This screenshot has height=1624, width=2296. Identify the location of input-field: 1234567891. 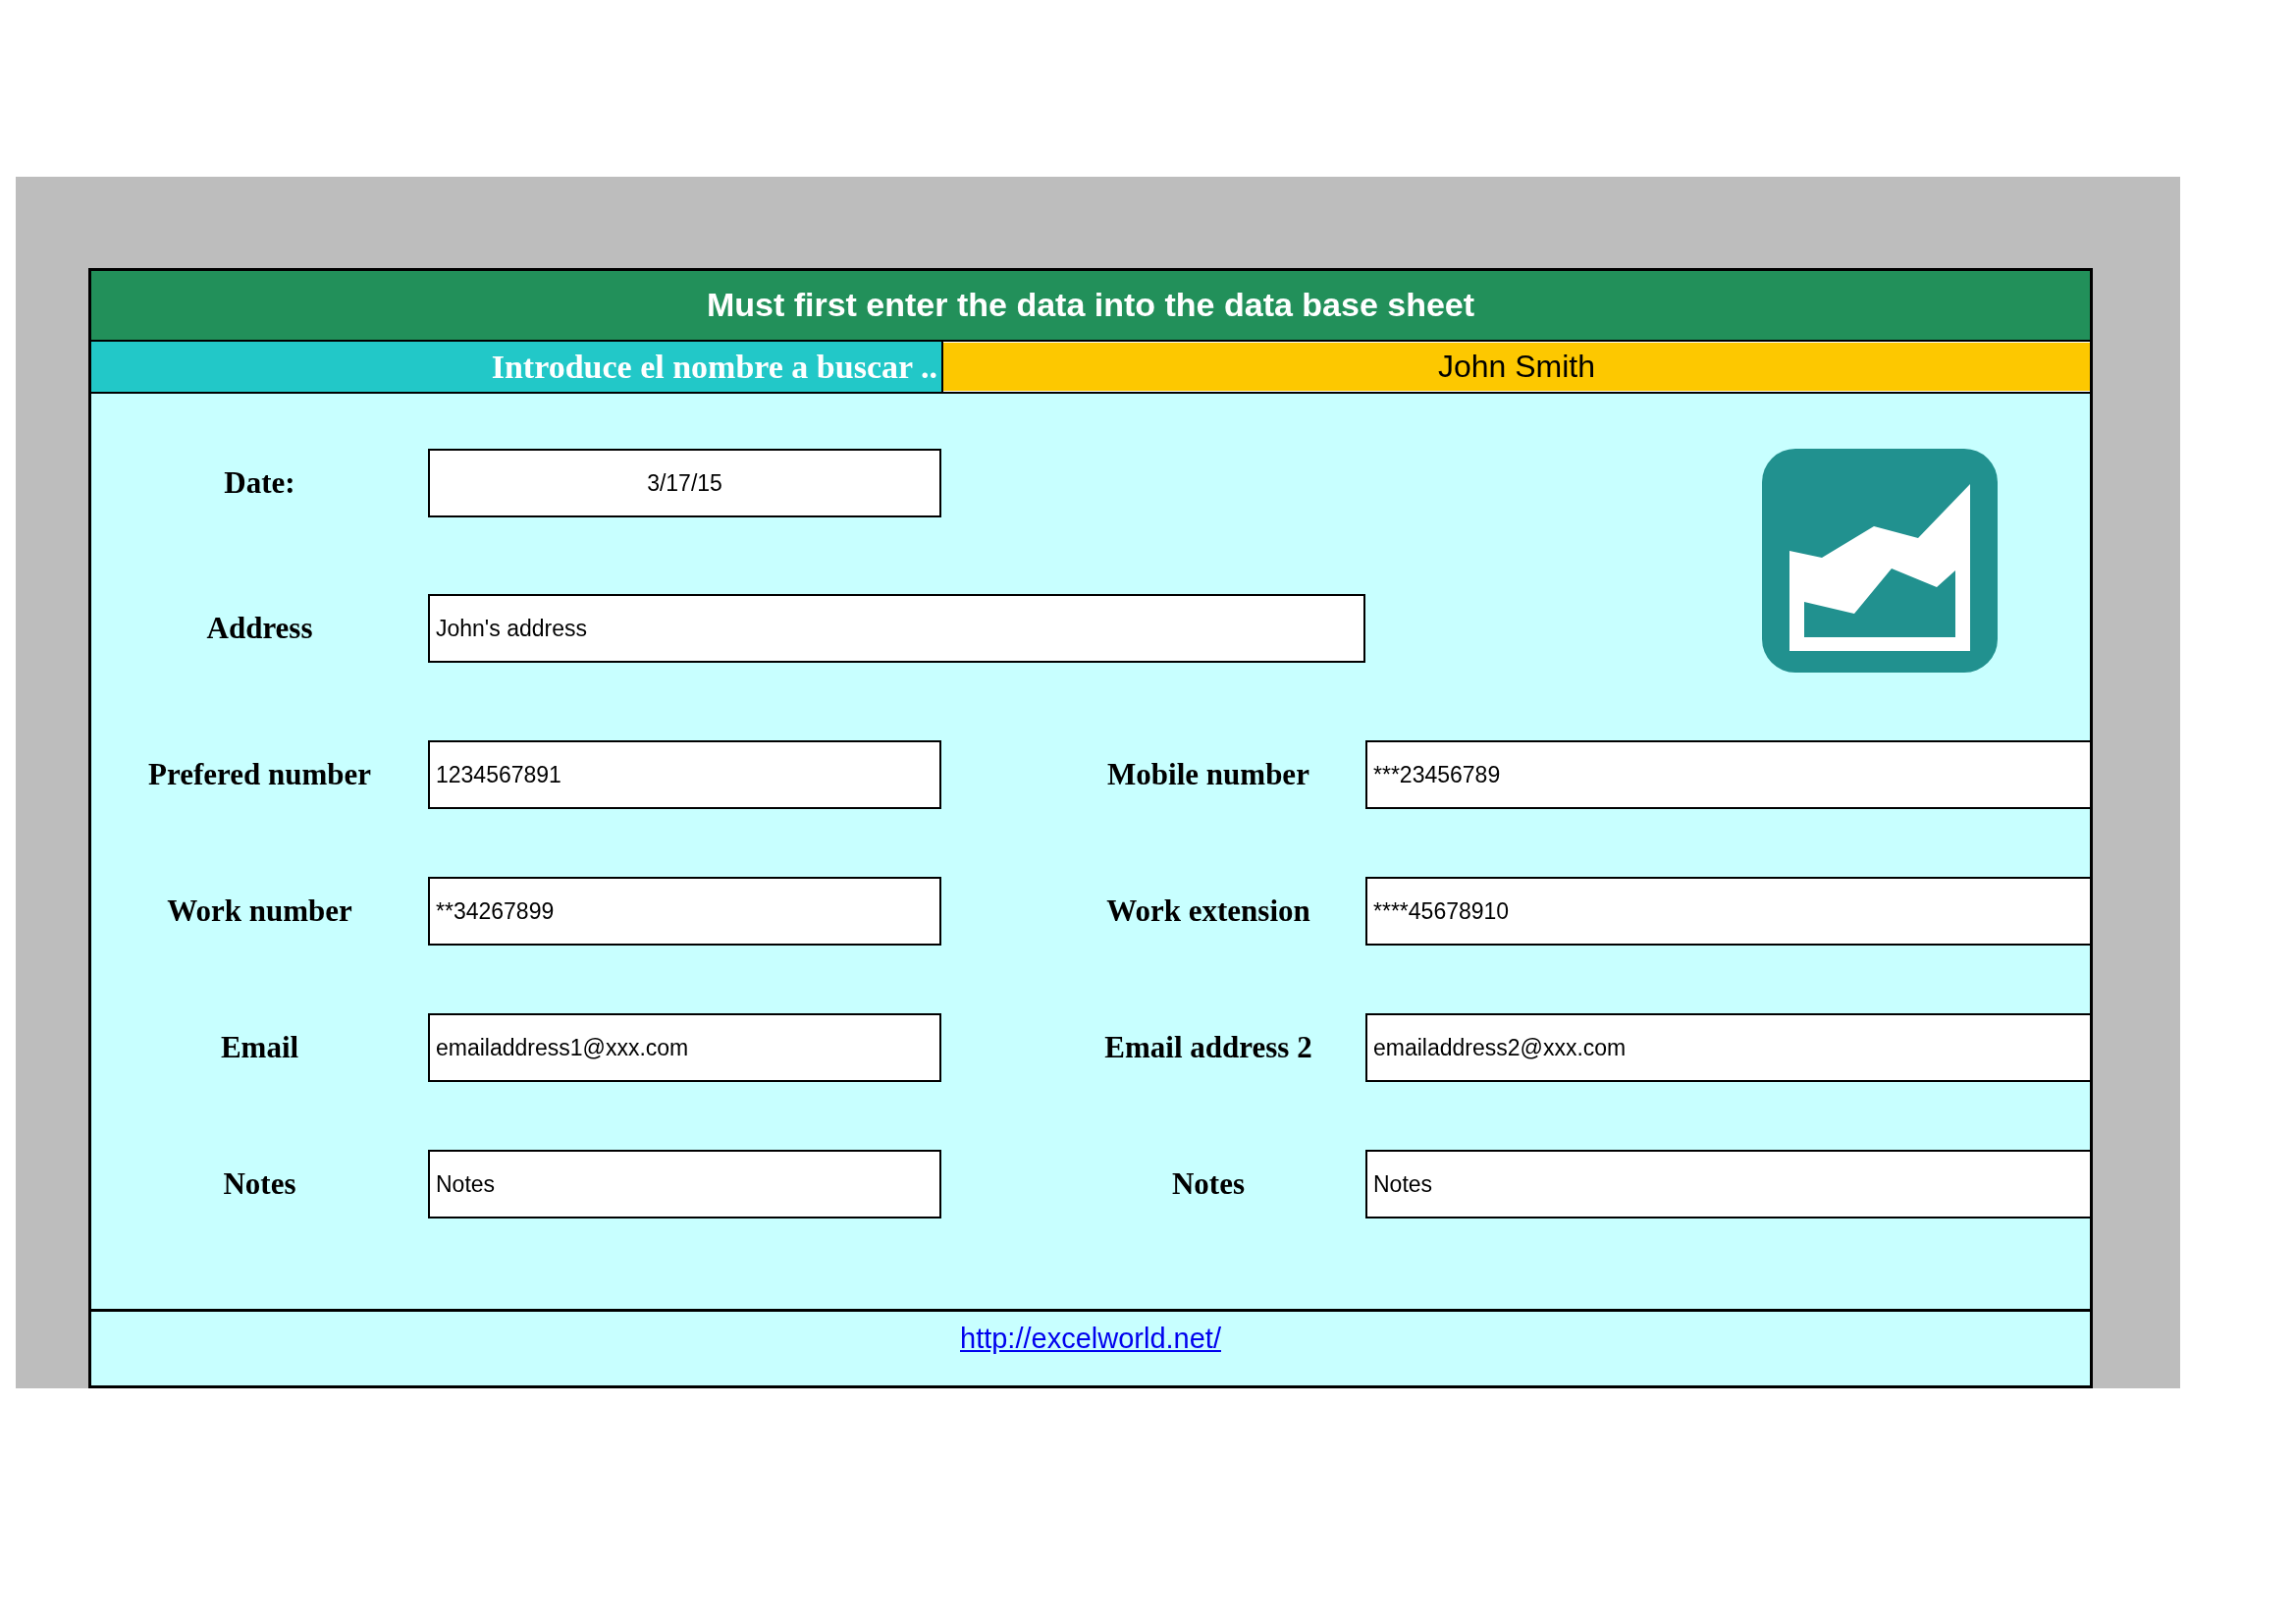
(684, 774).